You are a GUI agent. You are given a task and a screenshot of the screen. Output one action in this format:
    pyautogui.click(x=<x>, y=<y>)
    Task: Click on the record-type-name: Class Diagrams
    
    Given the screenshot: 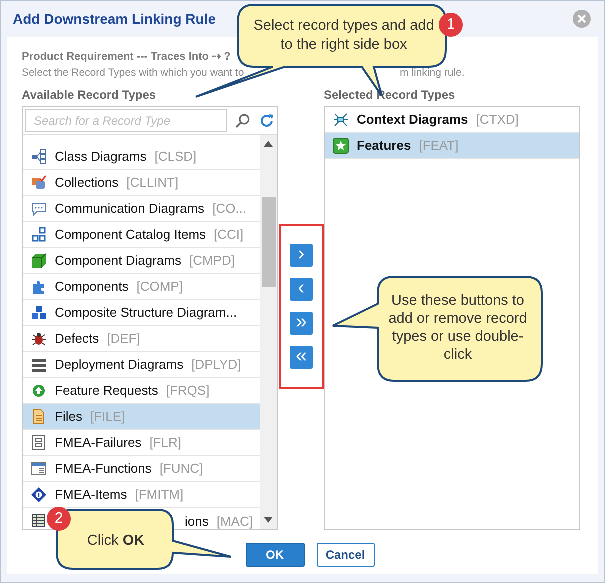 What is the action you would take?
    pyautogui.click(x=101, y=157)
    